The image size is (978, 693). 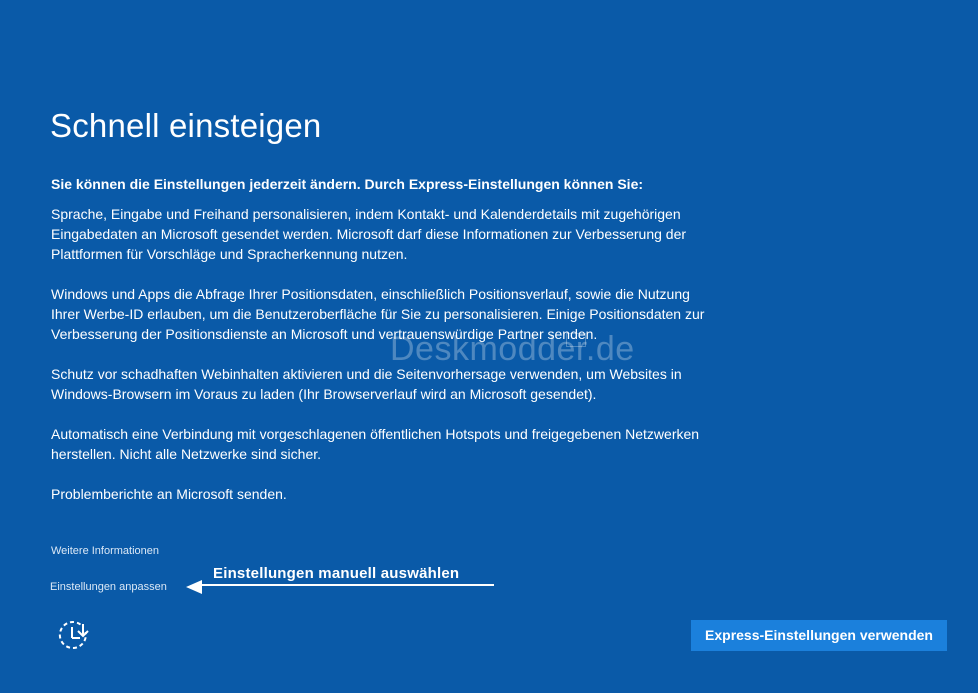 I want to click on annotation-label: Einstellungen manuell auswählen, so click(x=336, y=573).